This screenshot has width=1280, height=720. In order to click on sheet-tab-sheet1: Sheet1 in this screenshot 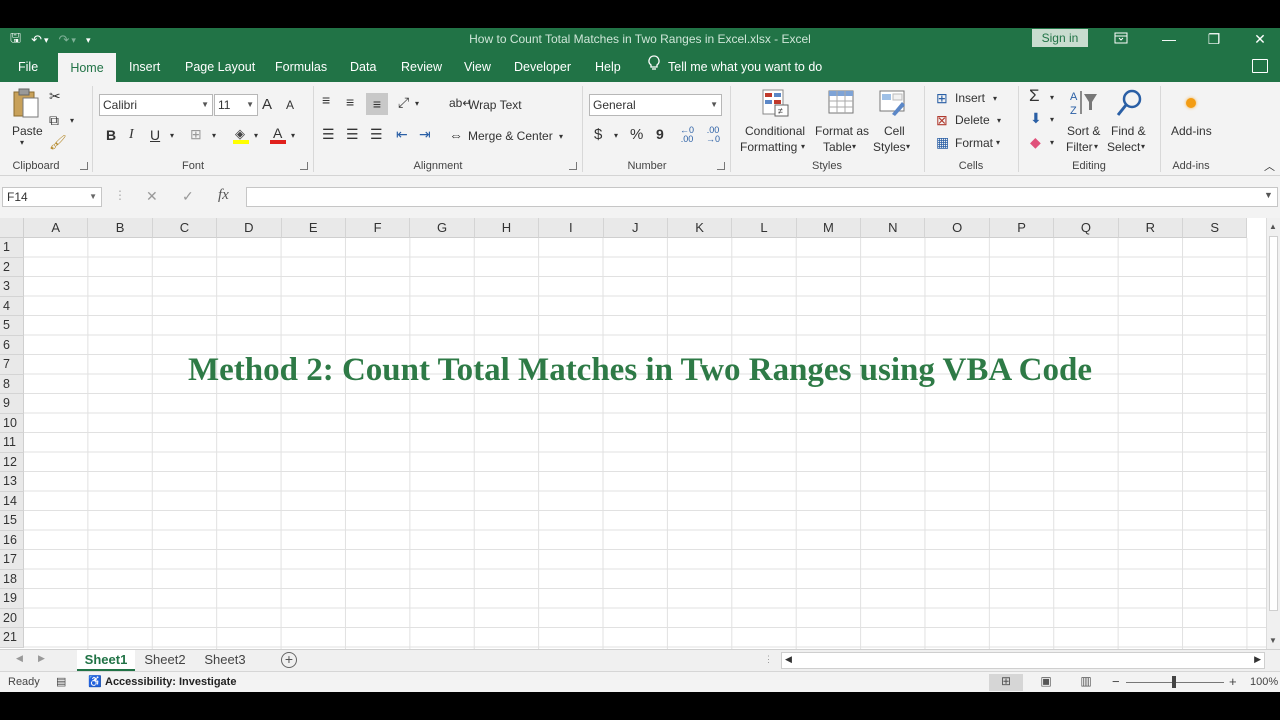, I will do `click(106, 660)`.